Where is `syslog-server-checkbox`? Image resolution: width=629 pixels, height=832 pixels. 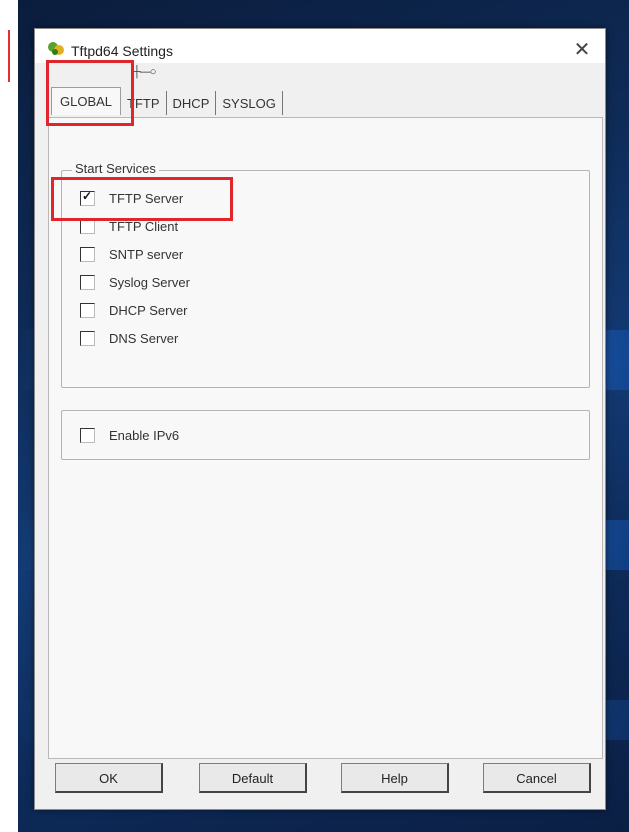 syslog-server-checkbox is located at coordinates (87, 282).